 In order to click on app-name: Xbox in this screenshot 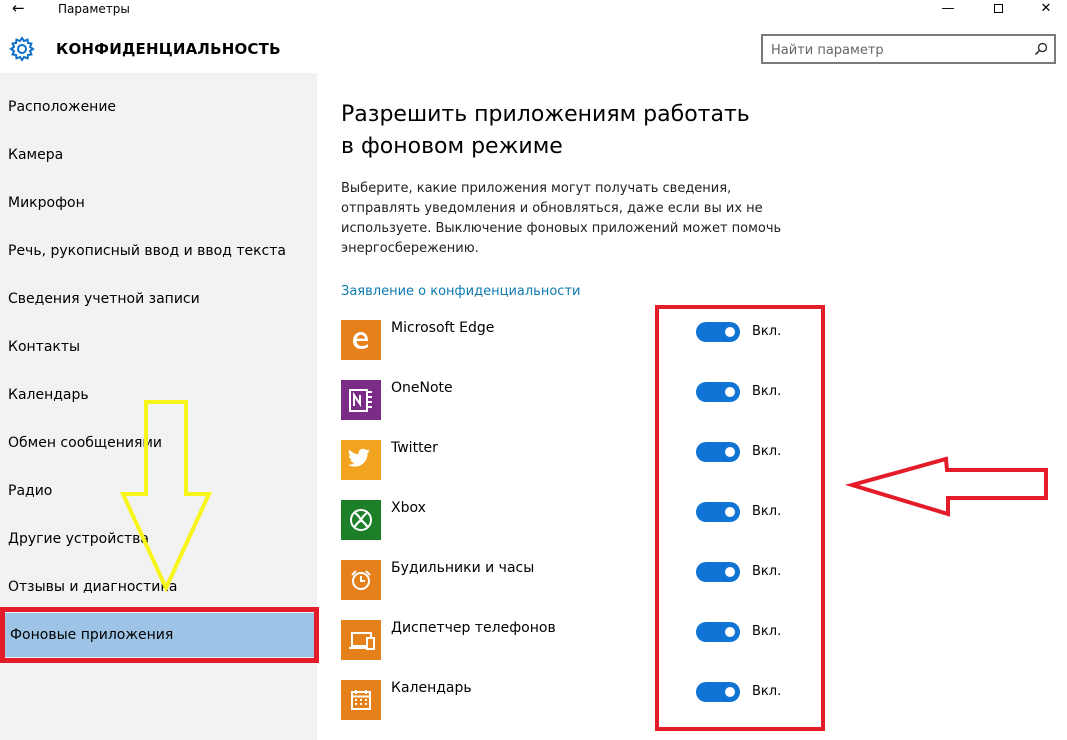, I will do `click(408, 508)`.